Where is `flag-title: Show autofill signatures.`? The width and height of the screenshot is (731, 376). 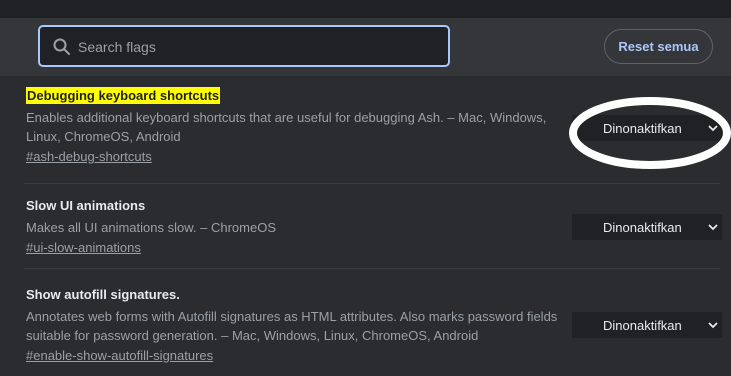
flag-title: Show autofill signatures. is located at coordinates (103, 294).